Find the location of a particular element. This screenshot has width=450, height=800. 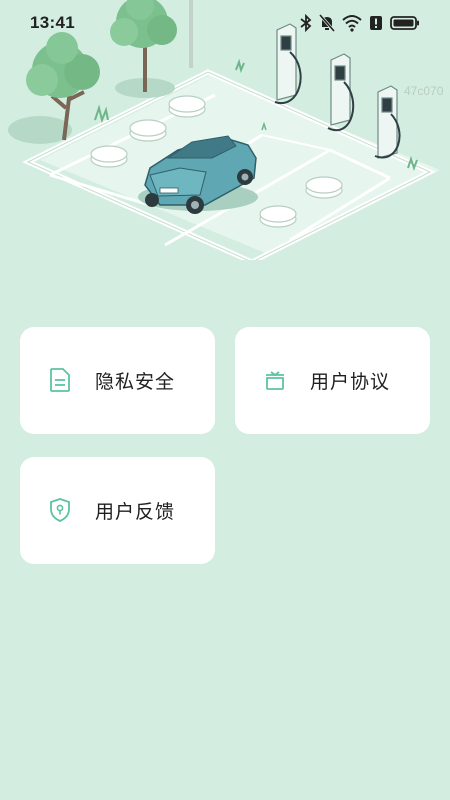

tree-left is located at coordinates (54, 88).